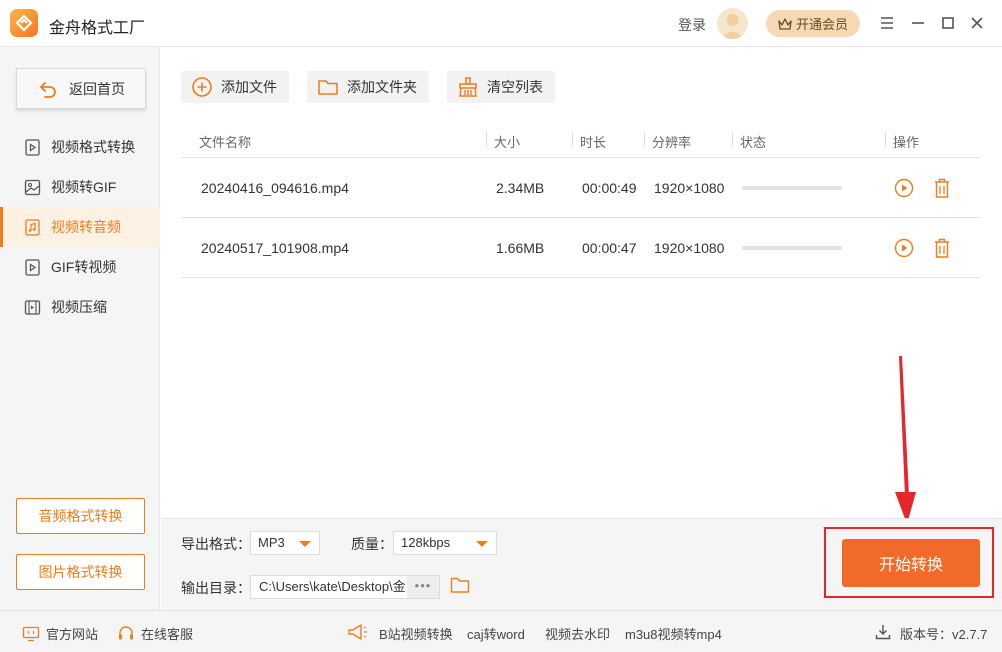 Image resolution: width=1002 pixels, height=652 pixels. Describe the element at coordinates (520, 188) in the screenshot. I see `file-size: 2.34MB` at that location.